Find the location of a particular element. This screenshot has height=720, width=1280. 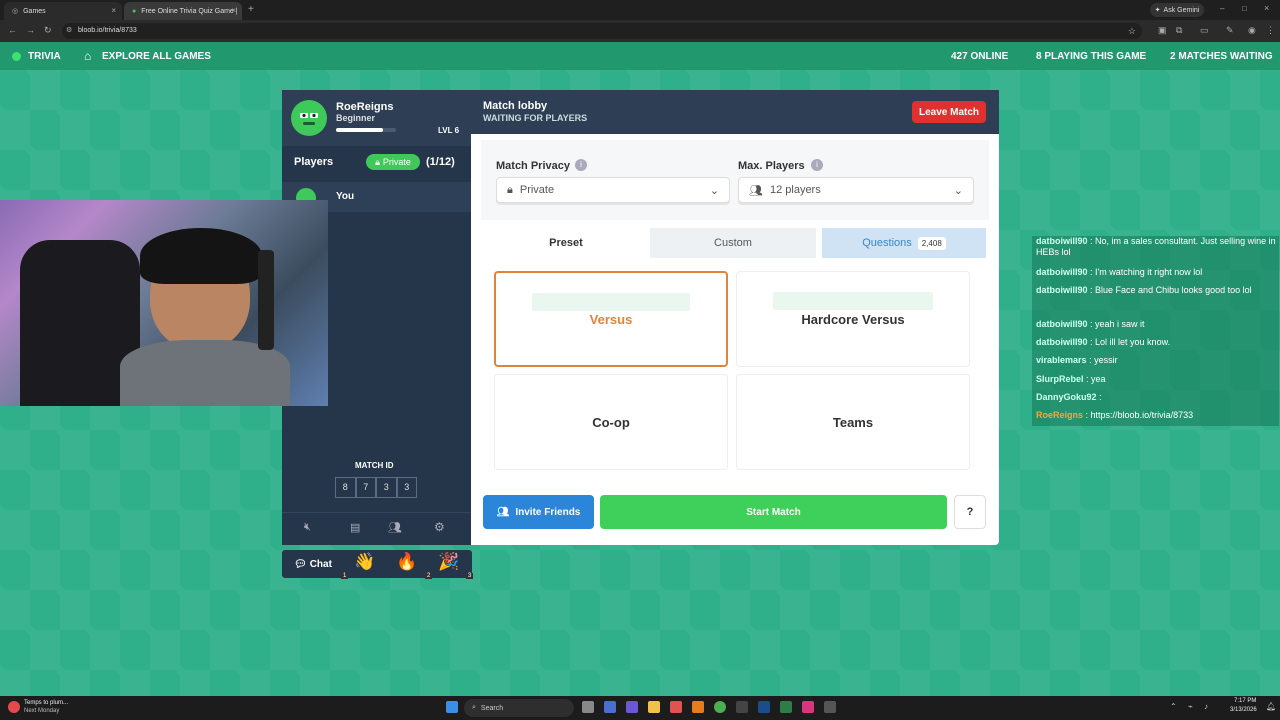

profile-rank: Beginner is located at coordinates (356, 118).